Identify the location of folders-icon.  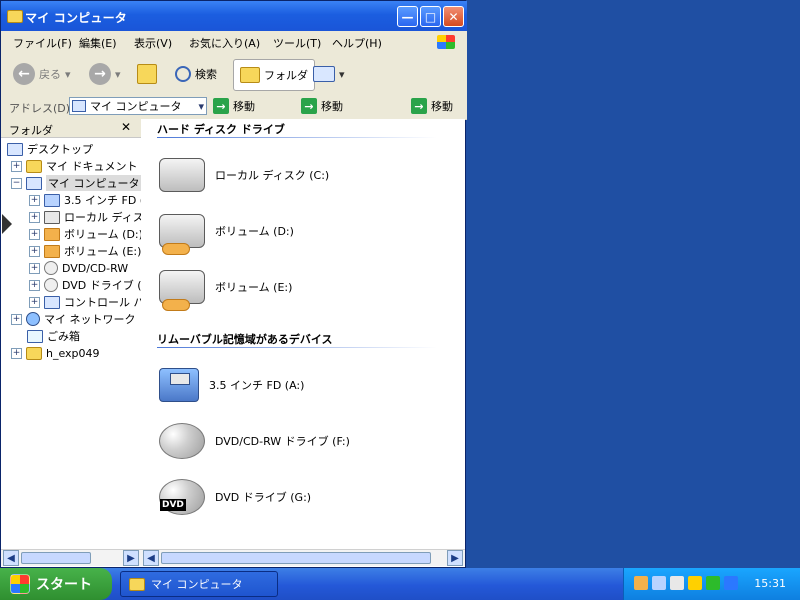
(250, 75).